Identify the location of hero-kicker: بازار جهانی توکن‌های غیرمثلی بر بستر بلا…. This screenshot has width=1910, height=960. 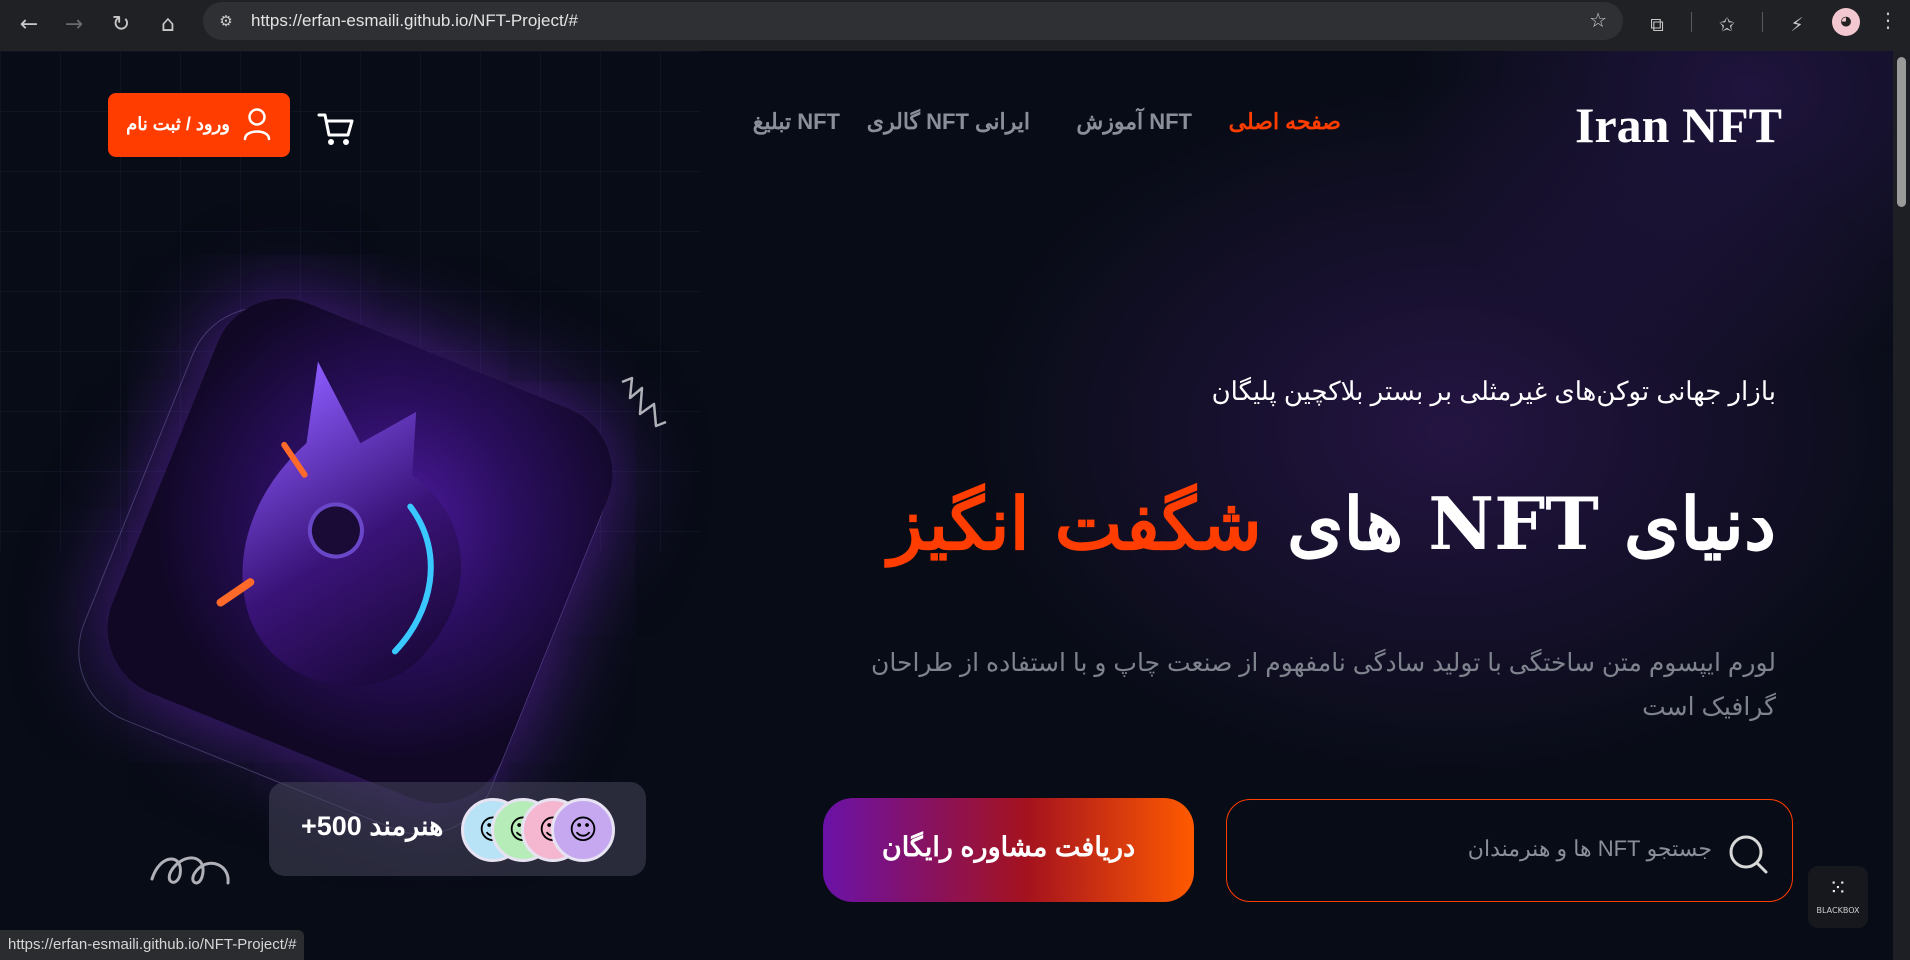
(1493, 391).